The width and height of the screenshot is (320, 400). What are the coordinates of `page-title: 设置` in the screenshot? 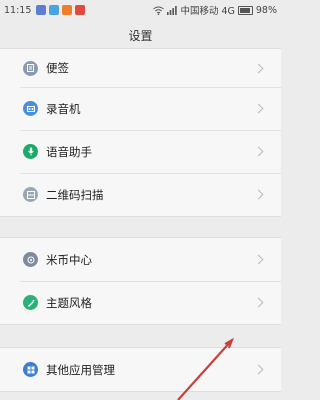 It's located at (140, 36).